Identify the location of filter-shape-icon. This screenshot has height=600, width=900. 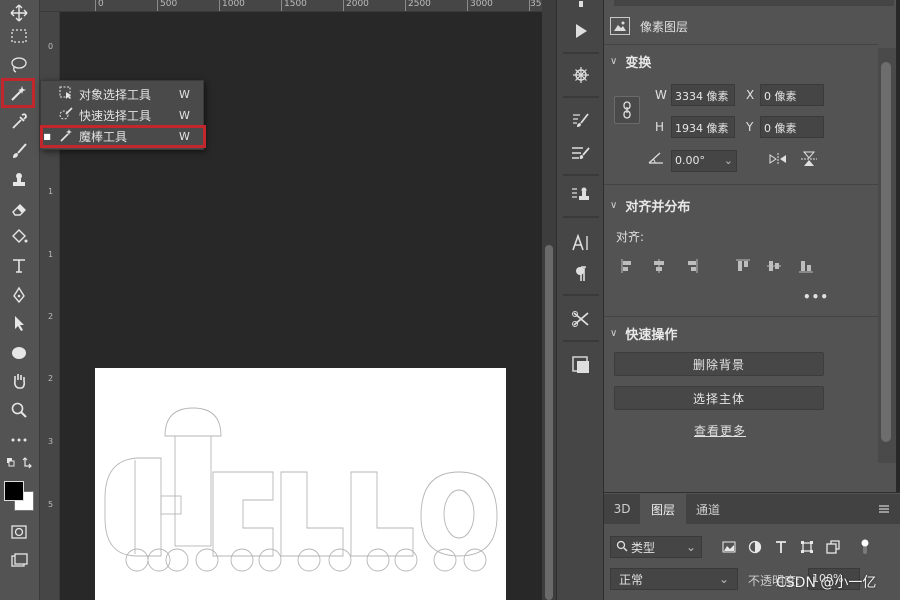
(807, 547).